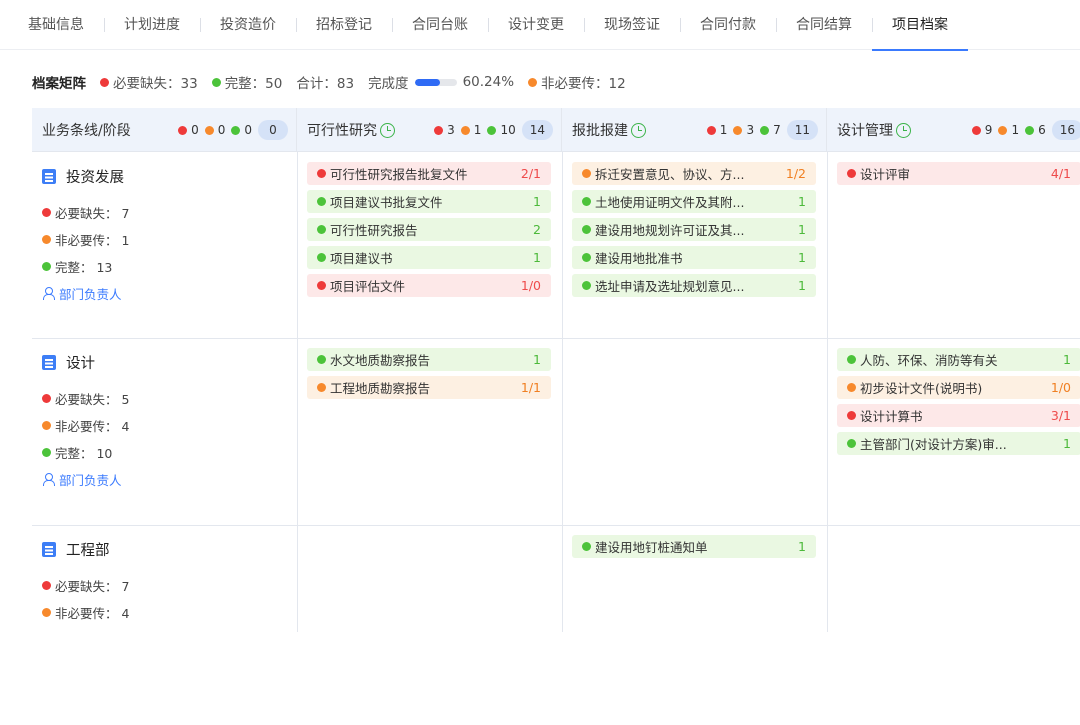  I want to click on archive-doc-item: 人防、环保、消防等有关 1, so click(958, 359).